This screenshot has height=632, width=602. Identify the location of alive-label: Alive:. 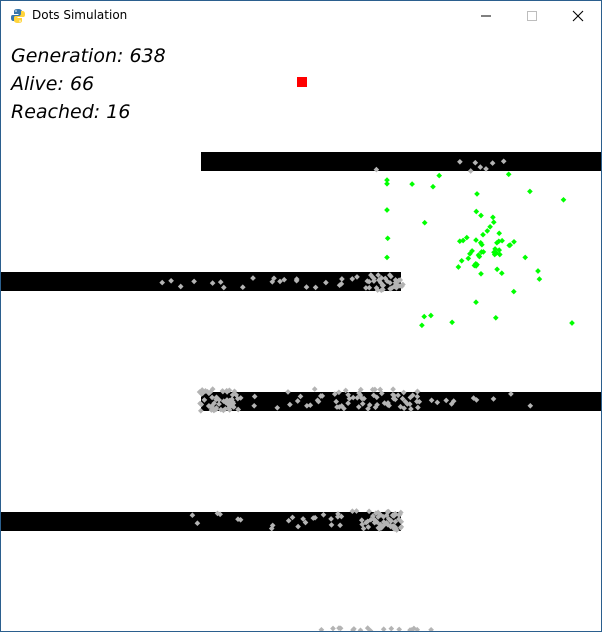
(37, 84).